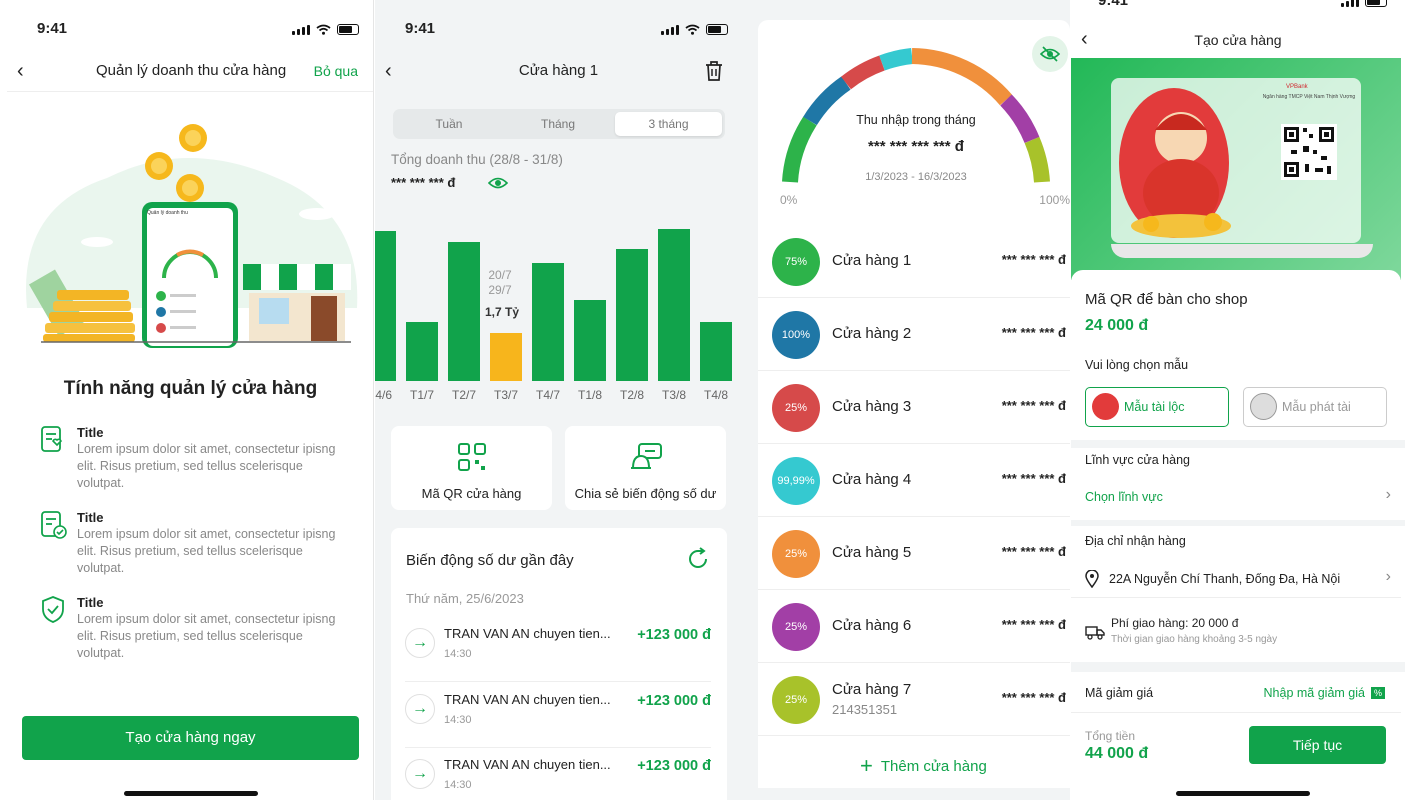  I want to click on template-option-phat-tai: Mẫu phát tài, so click(1315, 407).